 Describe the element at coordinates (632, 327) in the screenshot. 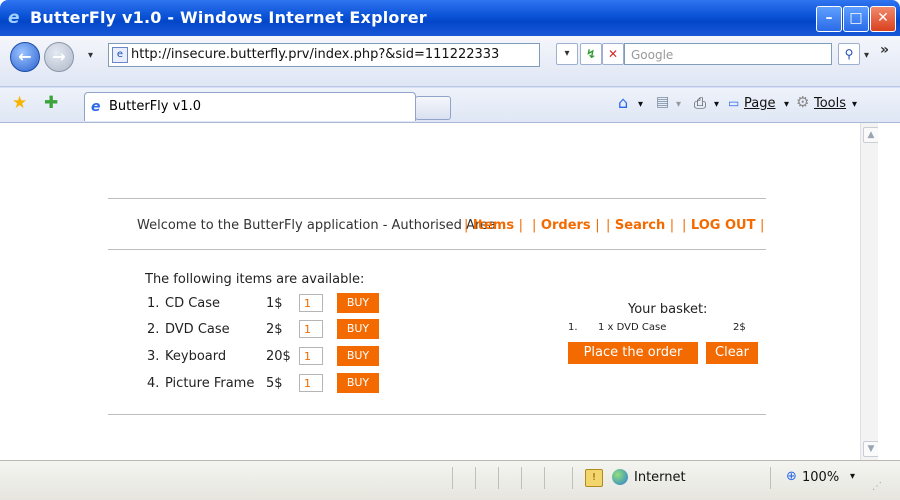

I see `basket-line-description: 1 x DVD Case` at that location.